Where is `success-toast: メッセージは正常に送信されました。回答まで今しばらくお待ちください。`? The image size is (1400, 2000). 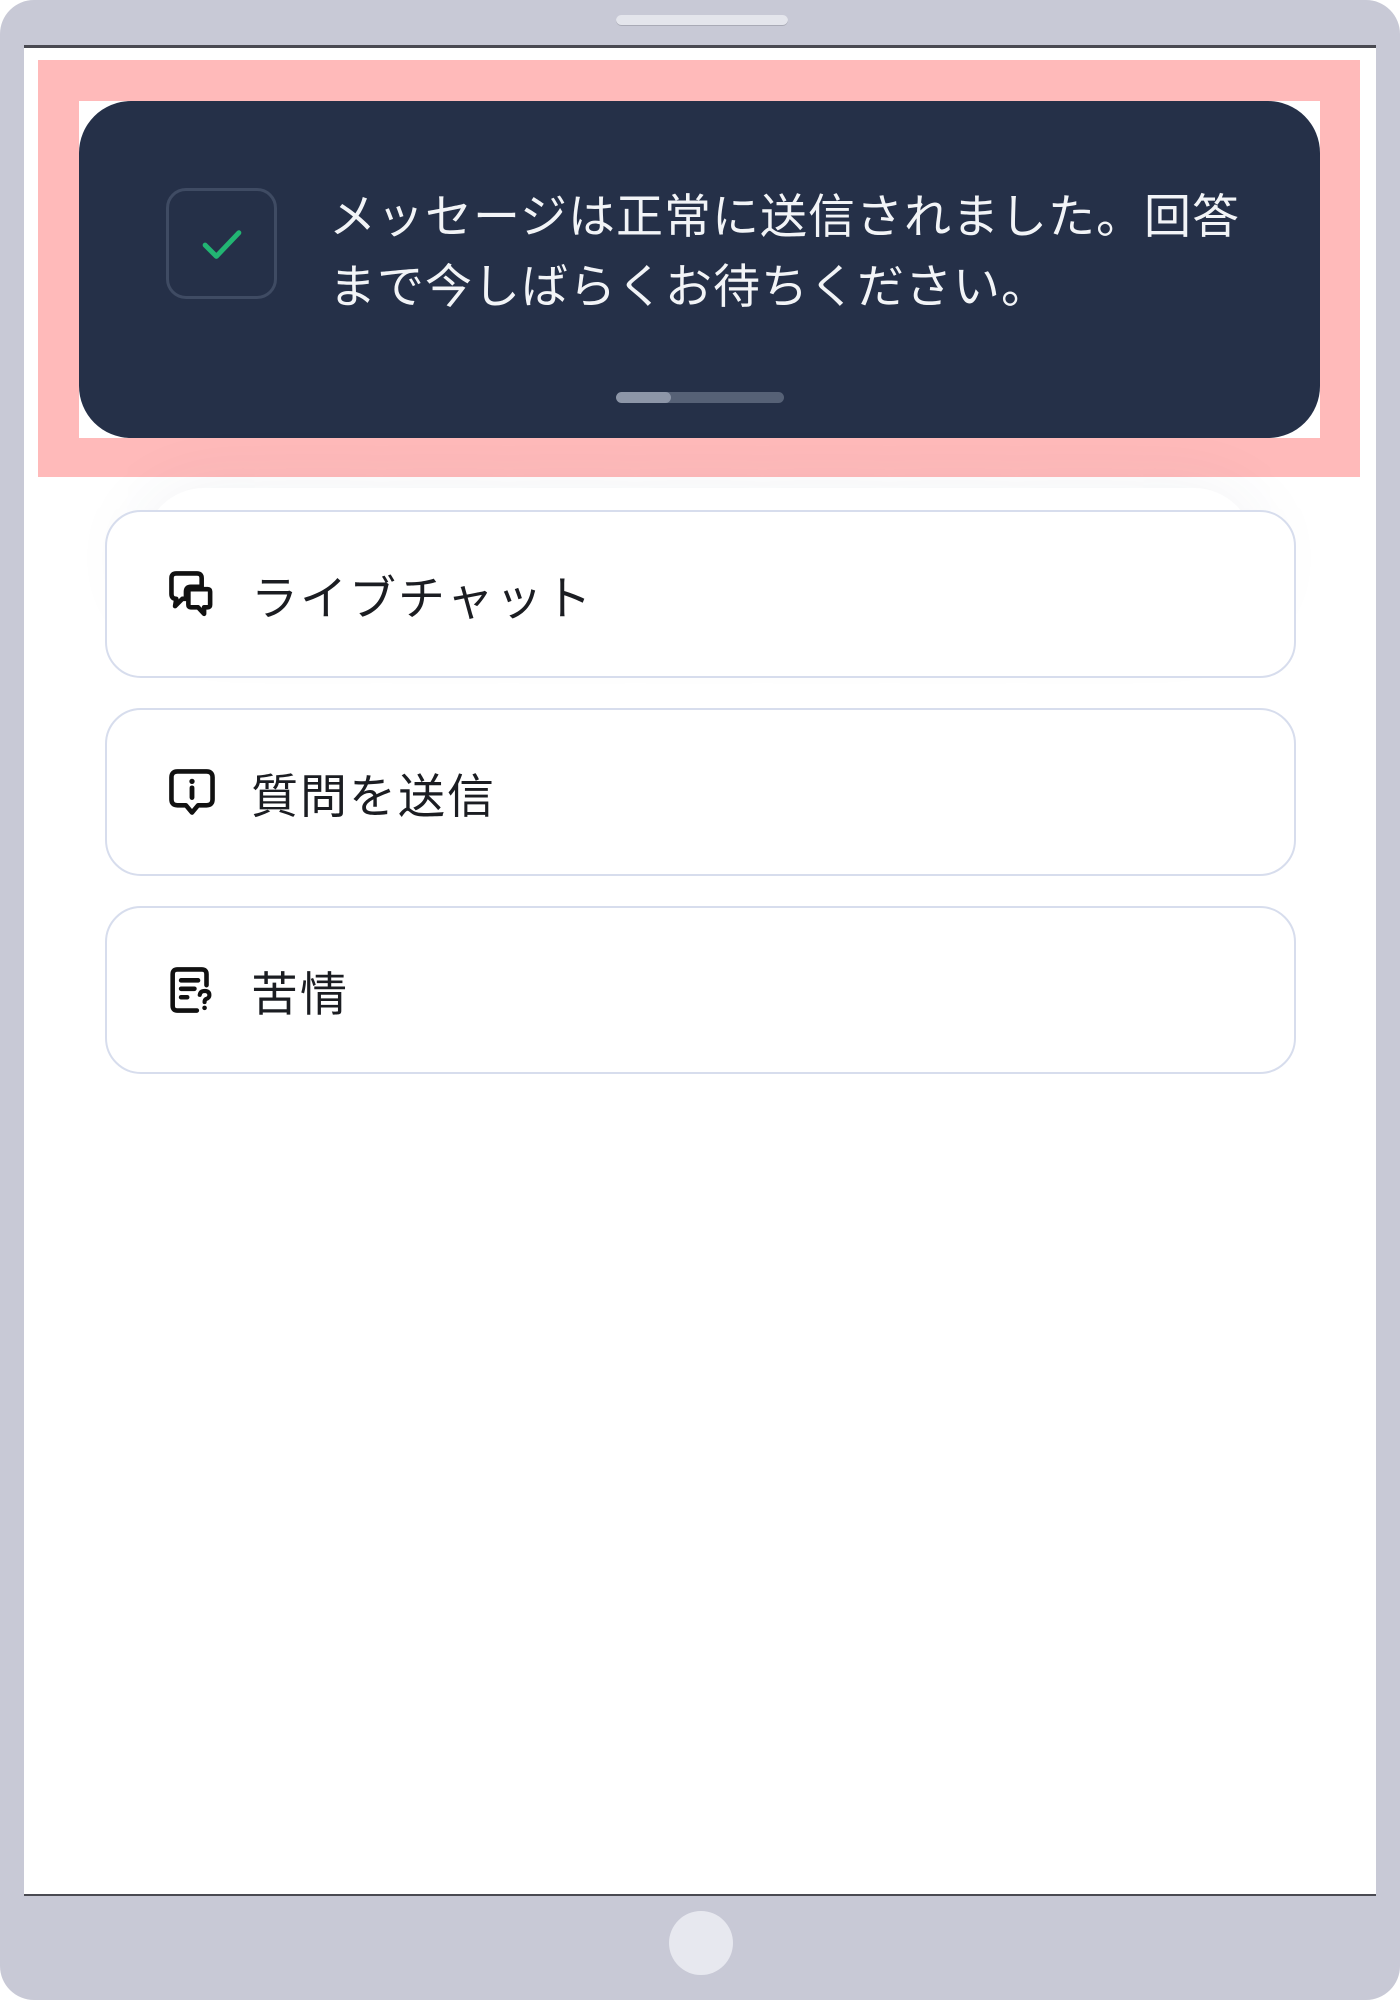
success-toast: メッセージは正常に送信されました。回答まで今しばらくお待ちください。 is located at coordinates (699, 269).